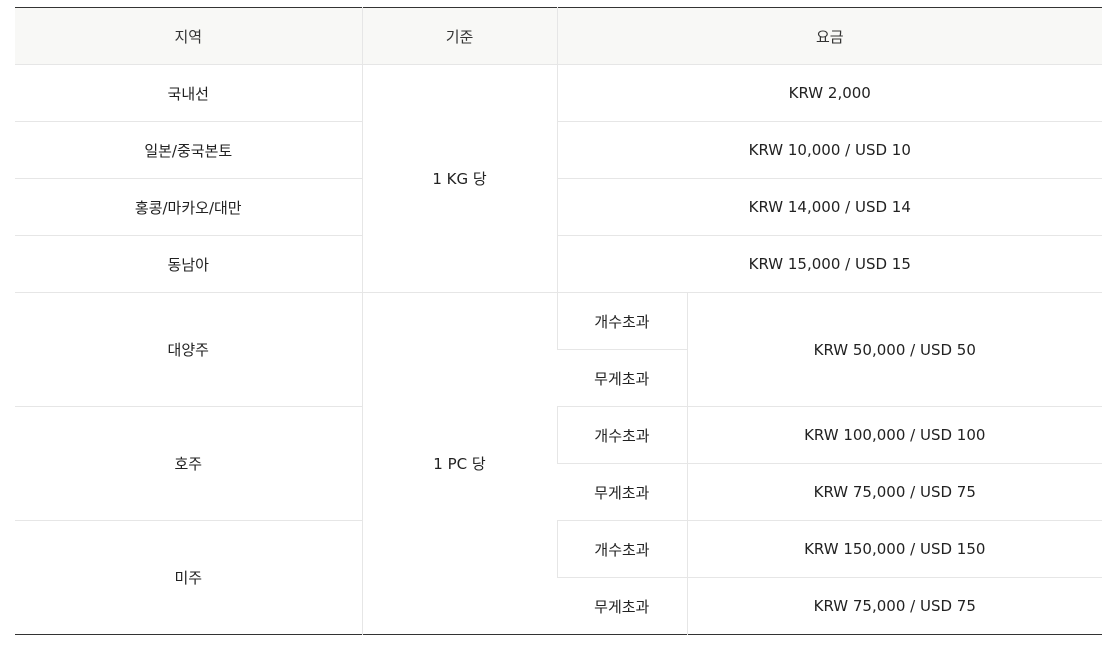  I want to click on fee-cell: KRW 14,000 / USD 14, so click(829, 207).